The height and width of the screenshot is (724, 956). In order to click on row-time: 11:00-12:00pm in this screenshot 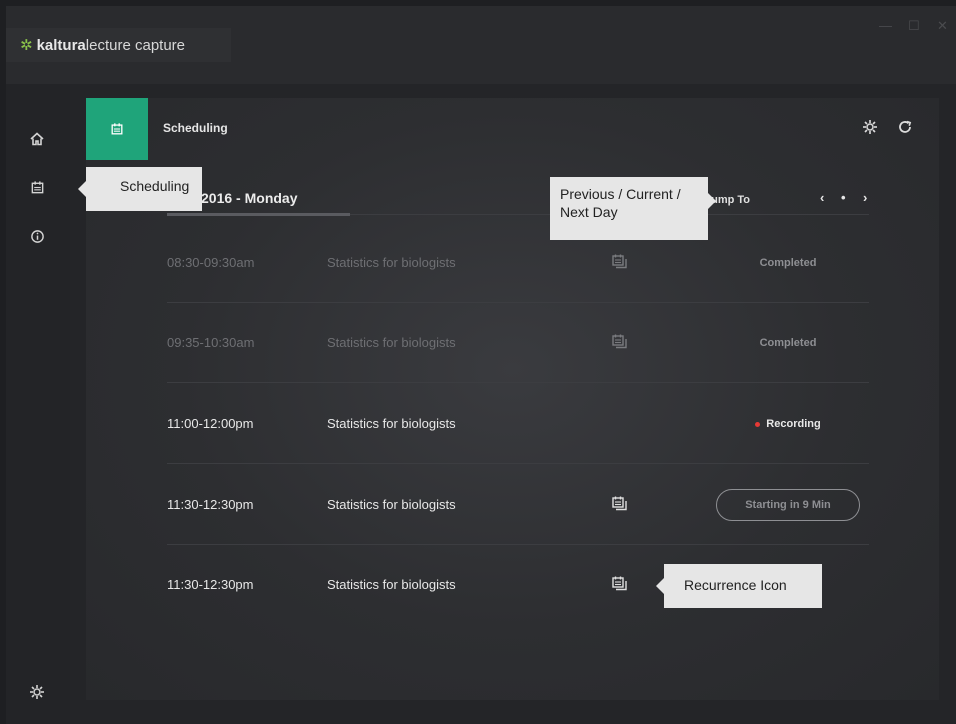, I will do `click(210, 423)`.